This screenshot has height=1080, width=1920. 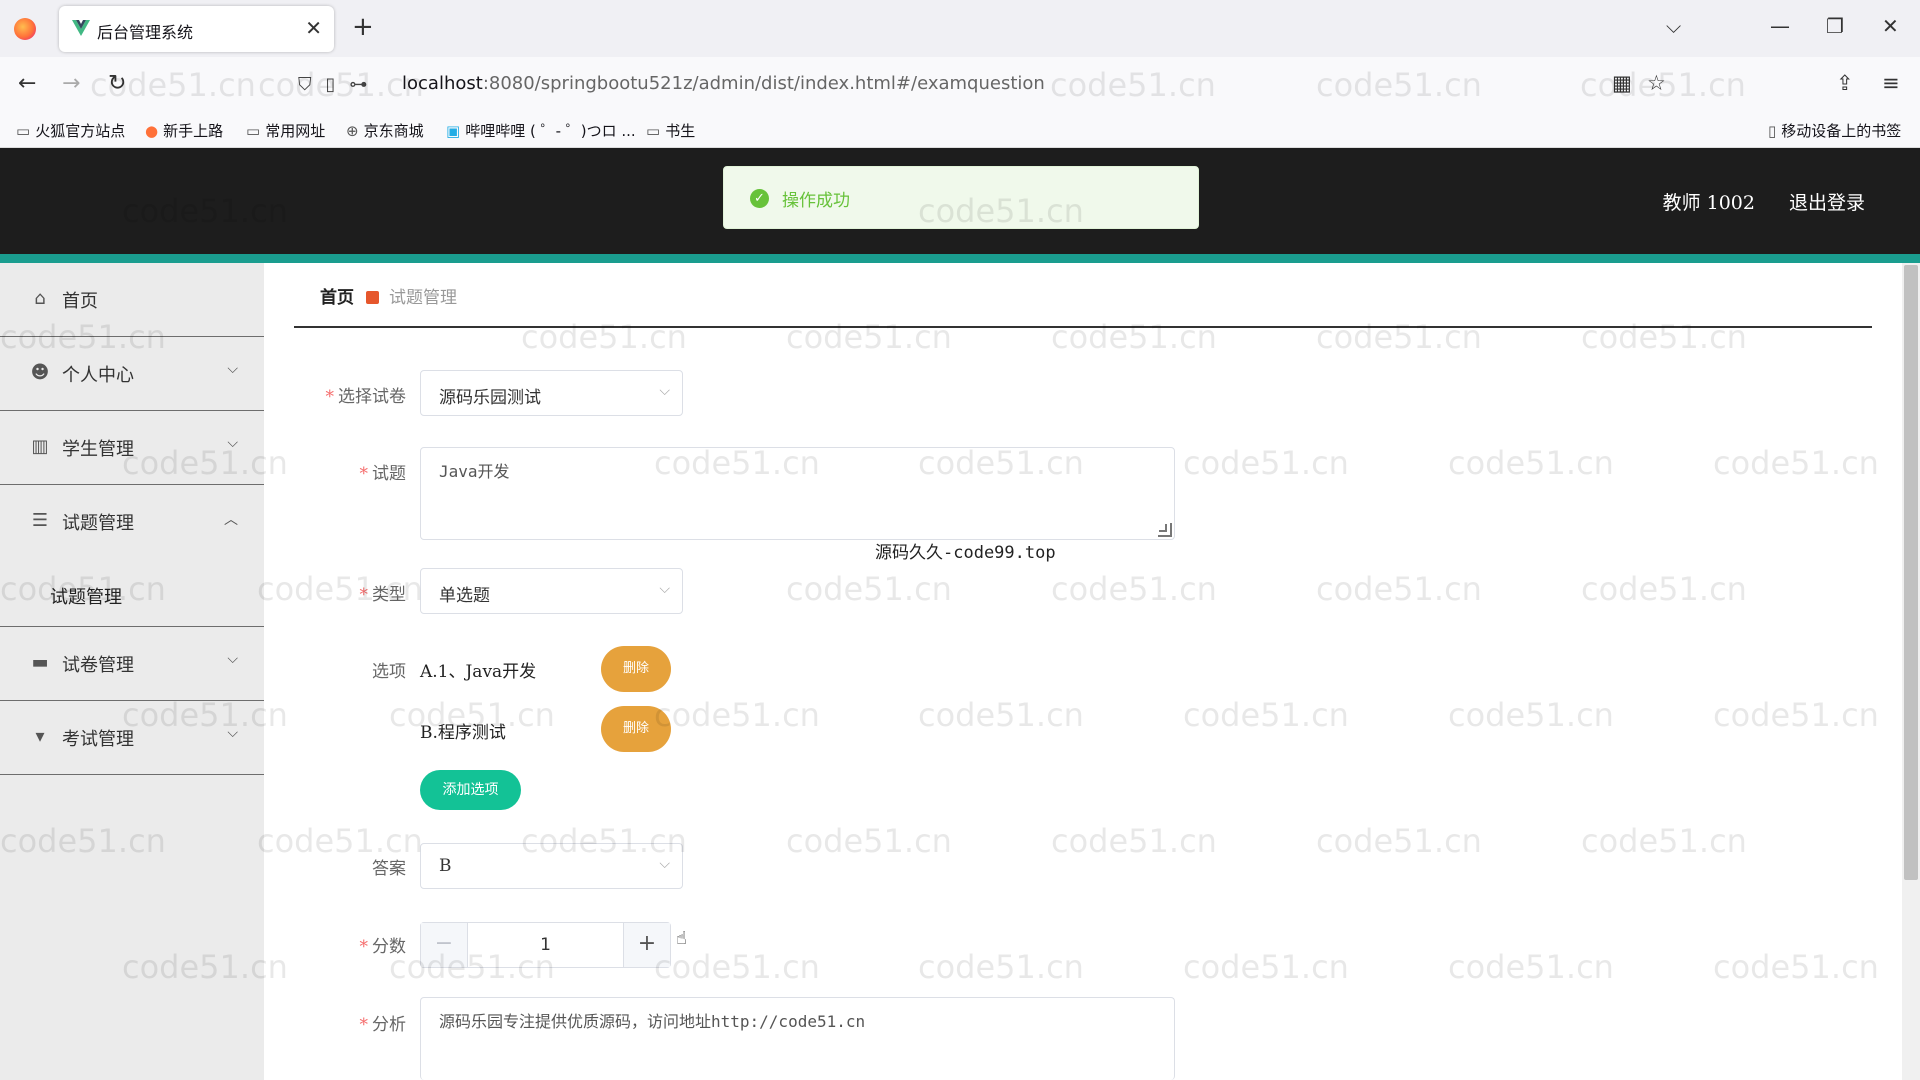 I want to click on reload-icon: ↻, so click(x=117, y=83).